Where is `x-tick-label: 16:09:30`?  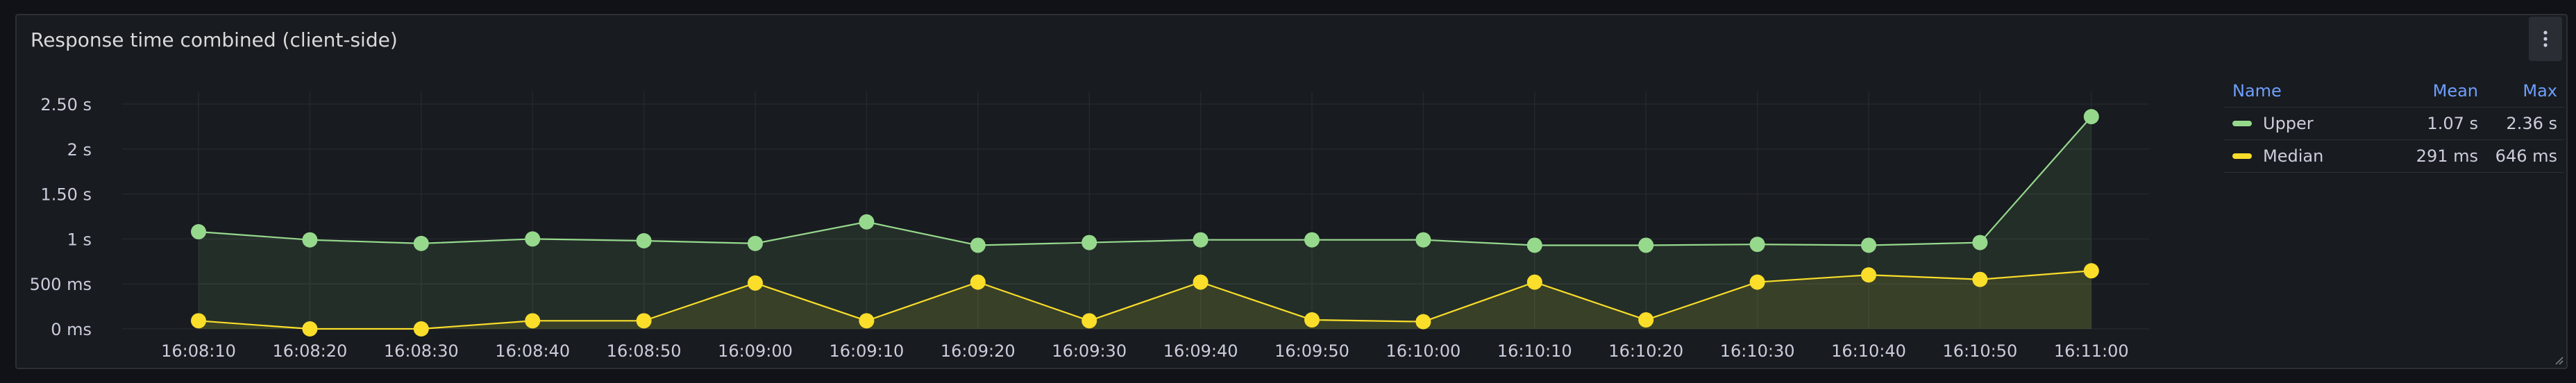 x-tick-label: 16:09:30 is located at coordinates (1089, 351).